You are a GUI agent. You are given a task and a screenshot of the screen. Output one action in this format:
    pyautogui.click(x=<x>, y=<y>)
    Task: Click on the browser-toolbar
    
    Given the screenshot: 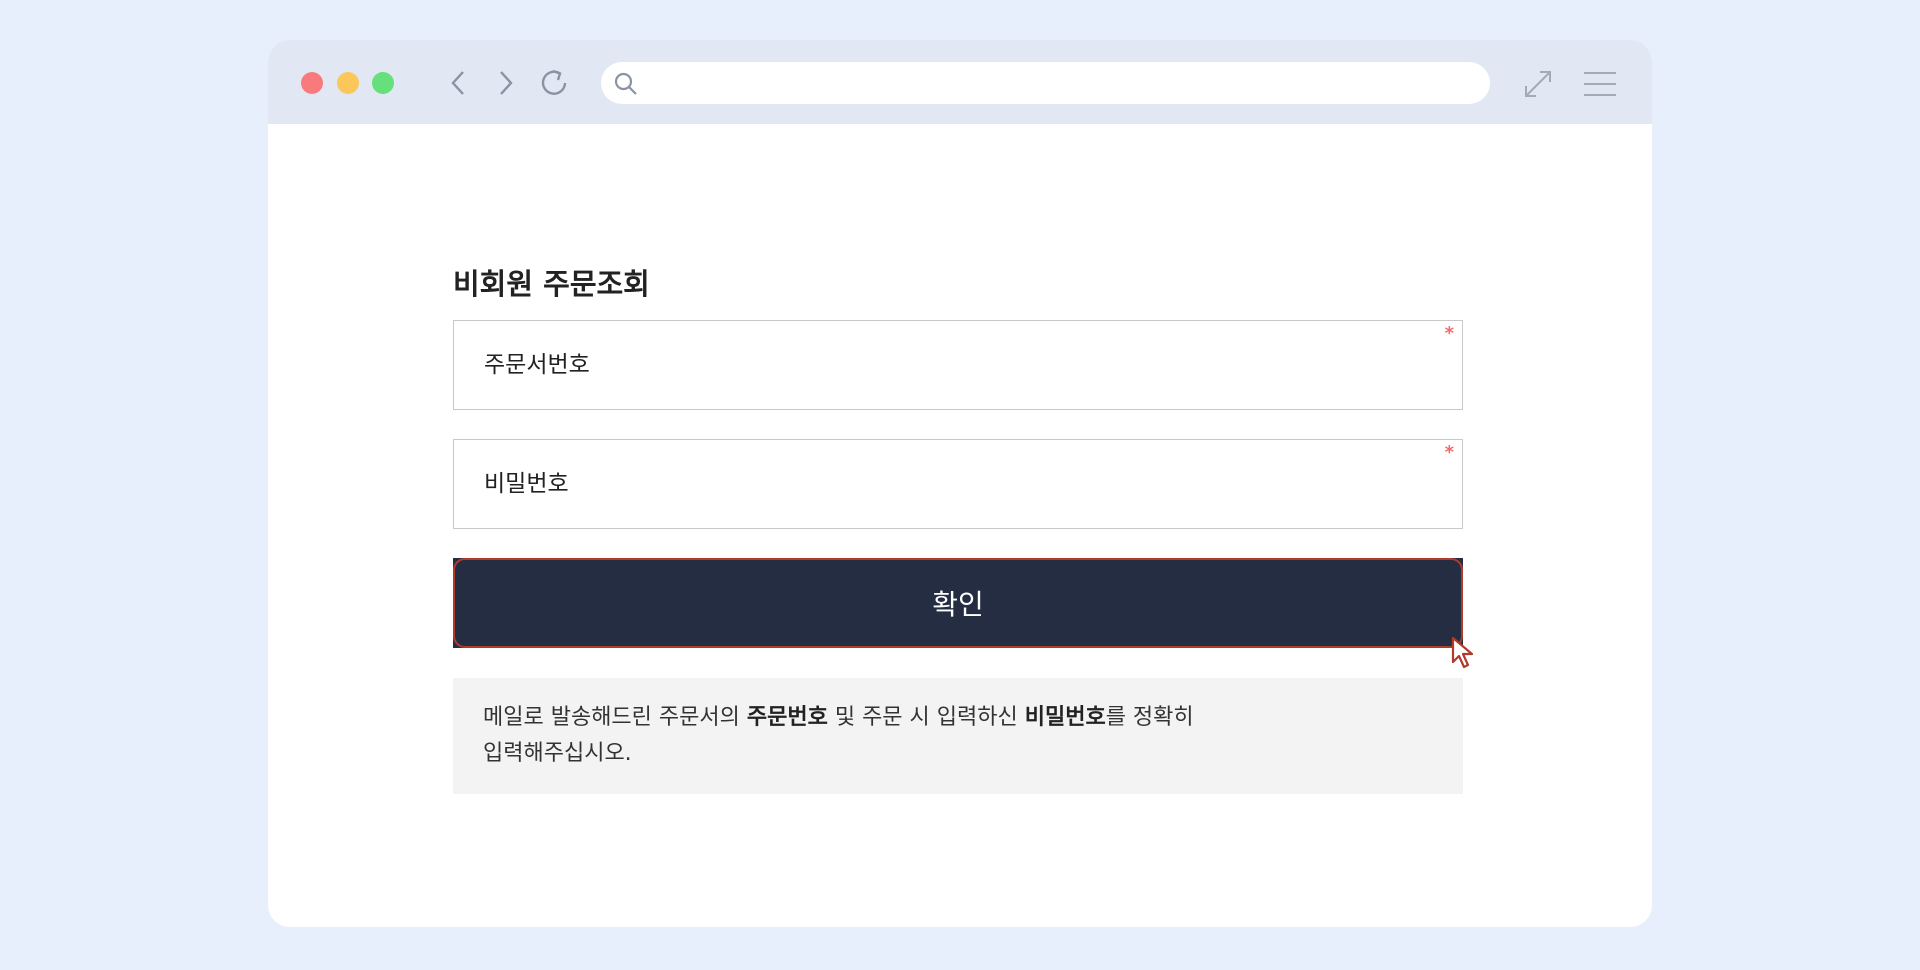 What is the action you would take?
    pyautogui.click(x=960, y=82)
    